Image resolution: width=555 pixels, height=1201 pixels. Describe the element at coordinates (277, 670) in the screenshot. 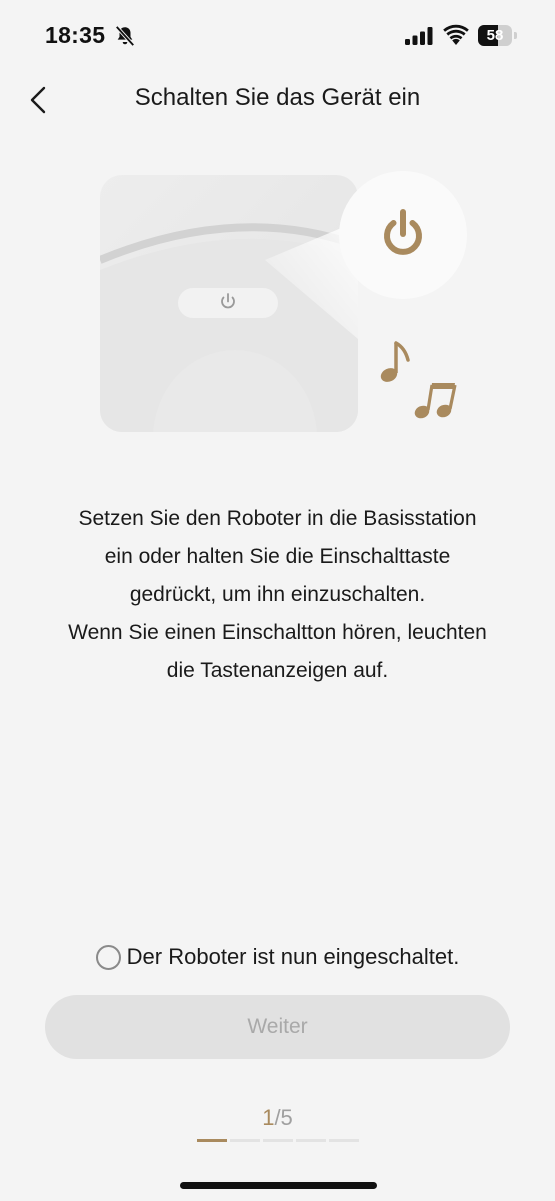

I see `instruction-line: die Tastenanzeigen auf.` at that location.